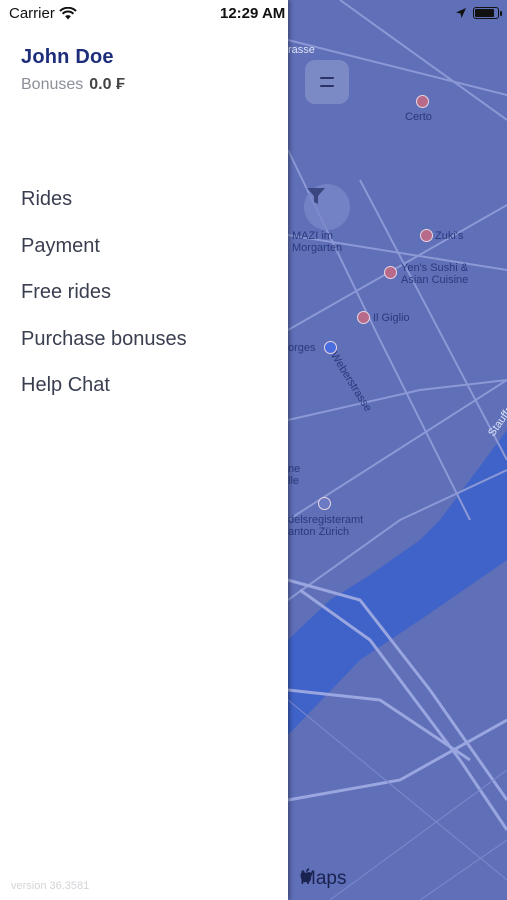 The height and width of the screenshot is (900, 507). What do you see at coordinates (301, 50) in the screenshot?
I see `map-street-label: rasse` at bounding box center [301, 50].